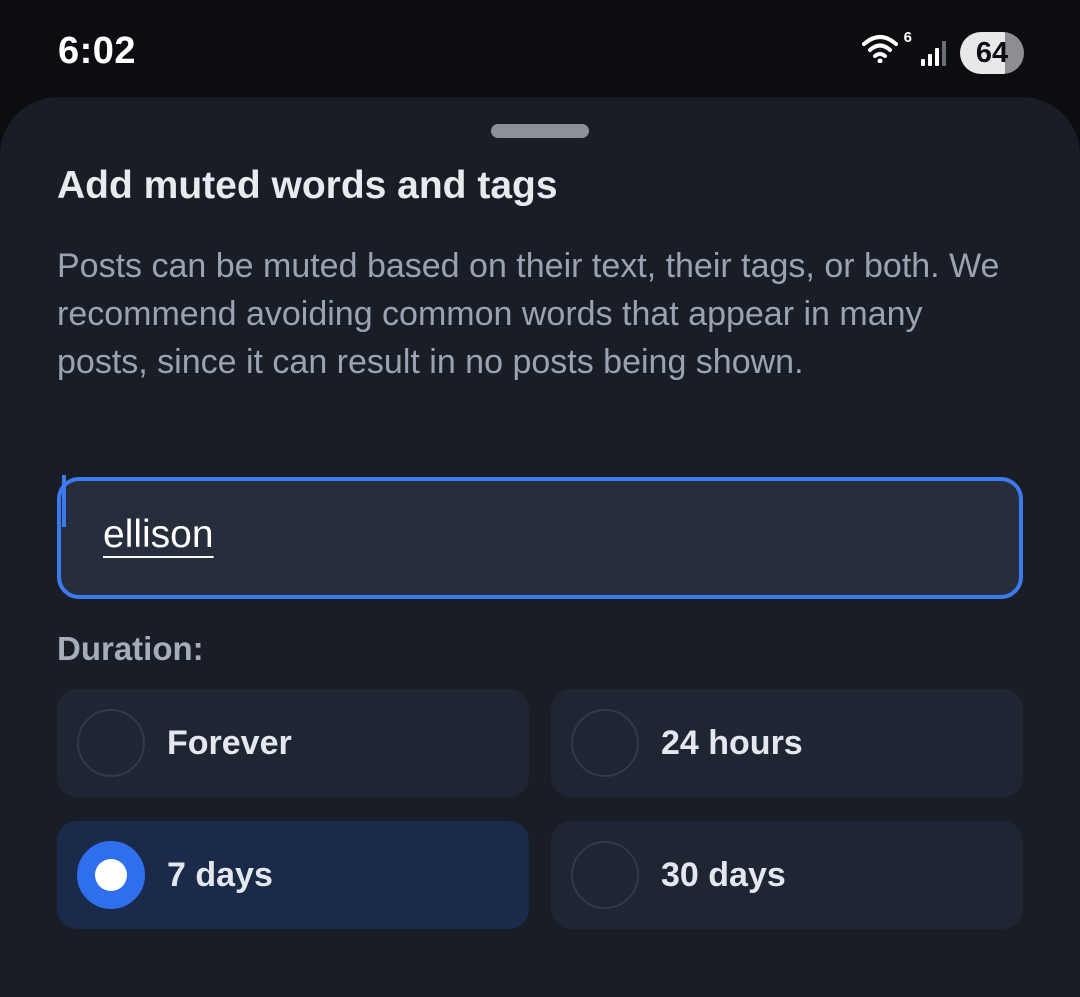 This screenshot has width=1080, height=997. I want to click on duration-option-24-hours: 24 hours, so click(787, 743).